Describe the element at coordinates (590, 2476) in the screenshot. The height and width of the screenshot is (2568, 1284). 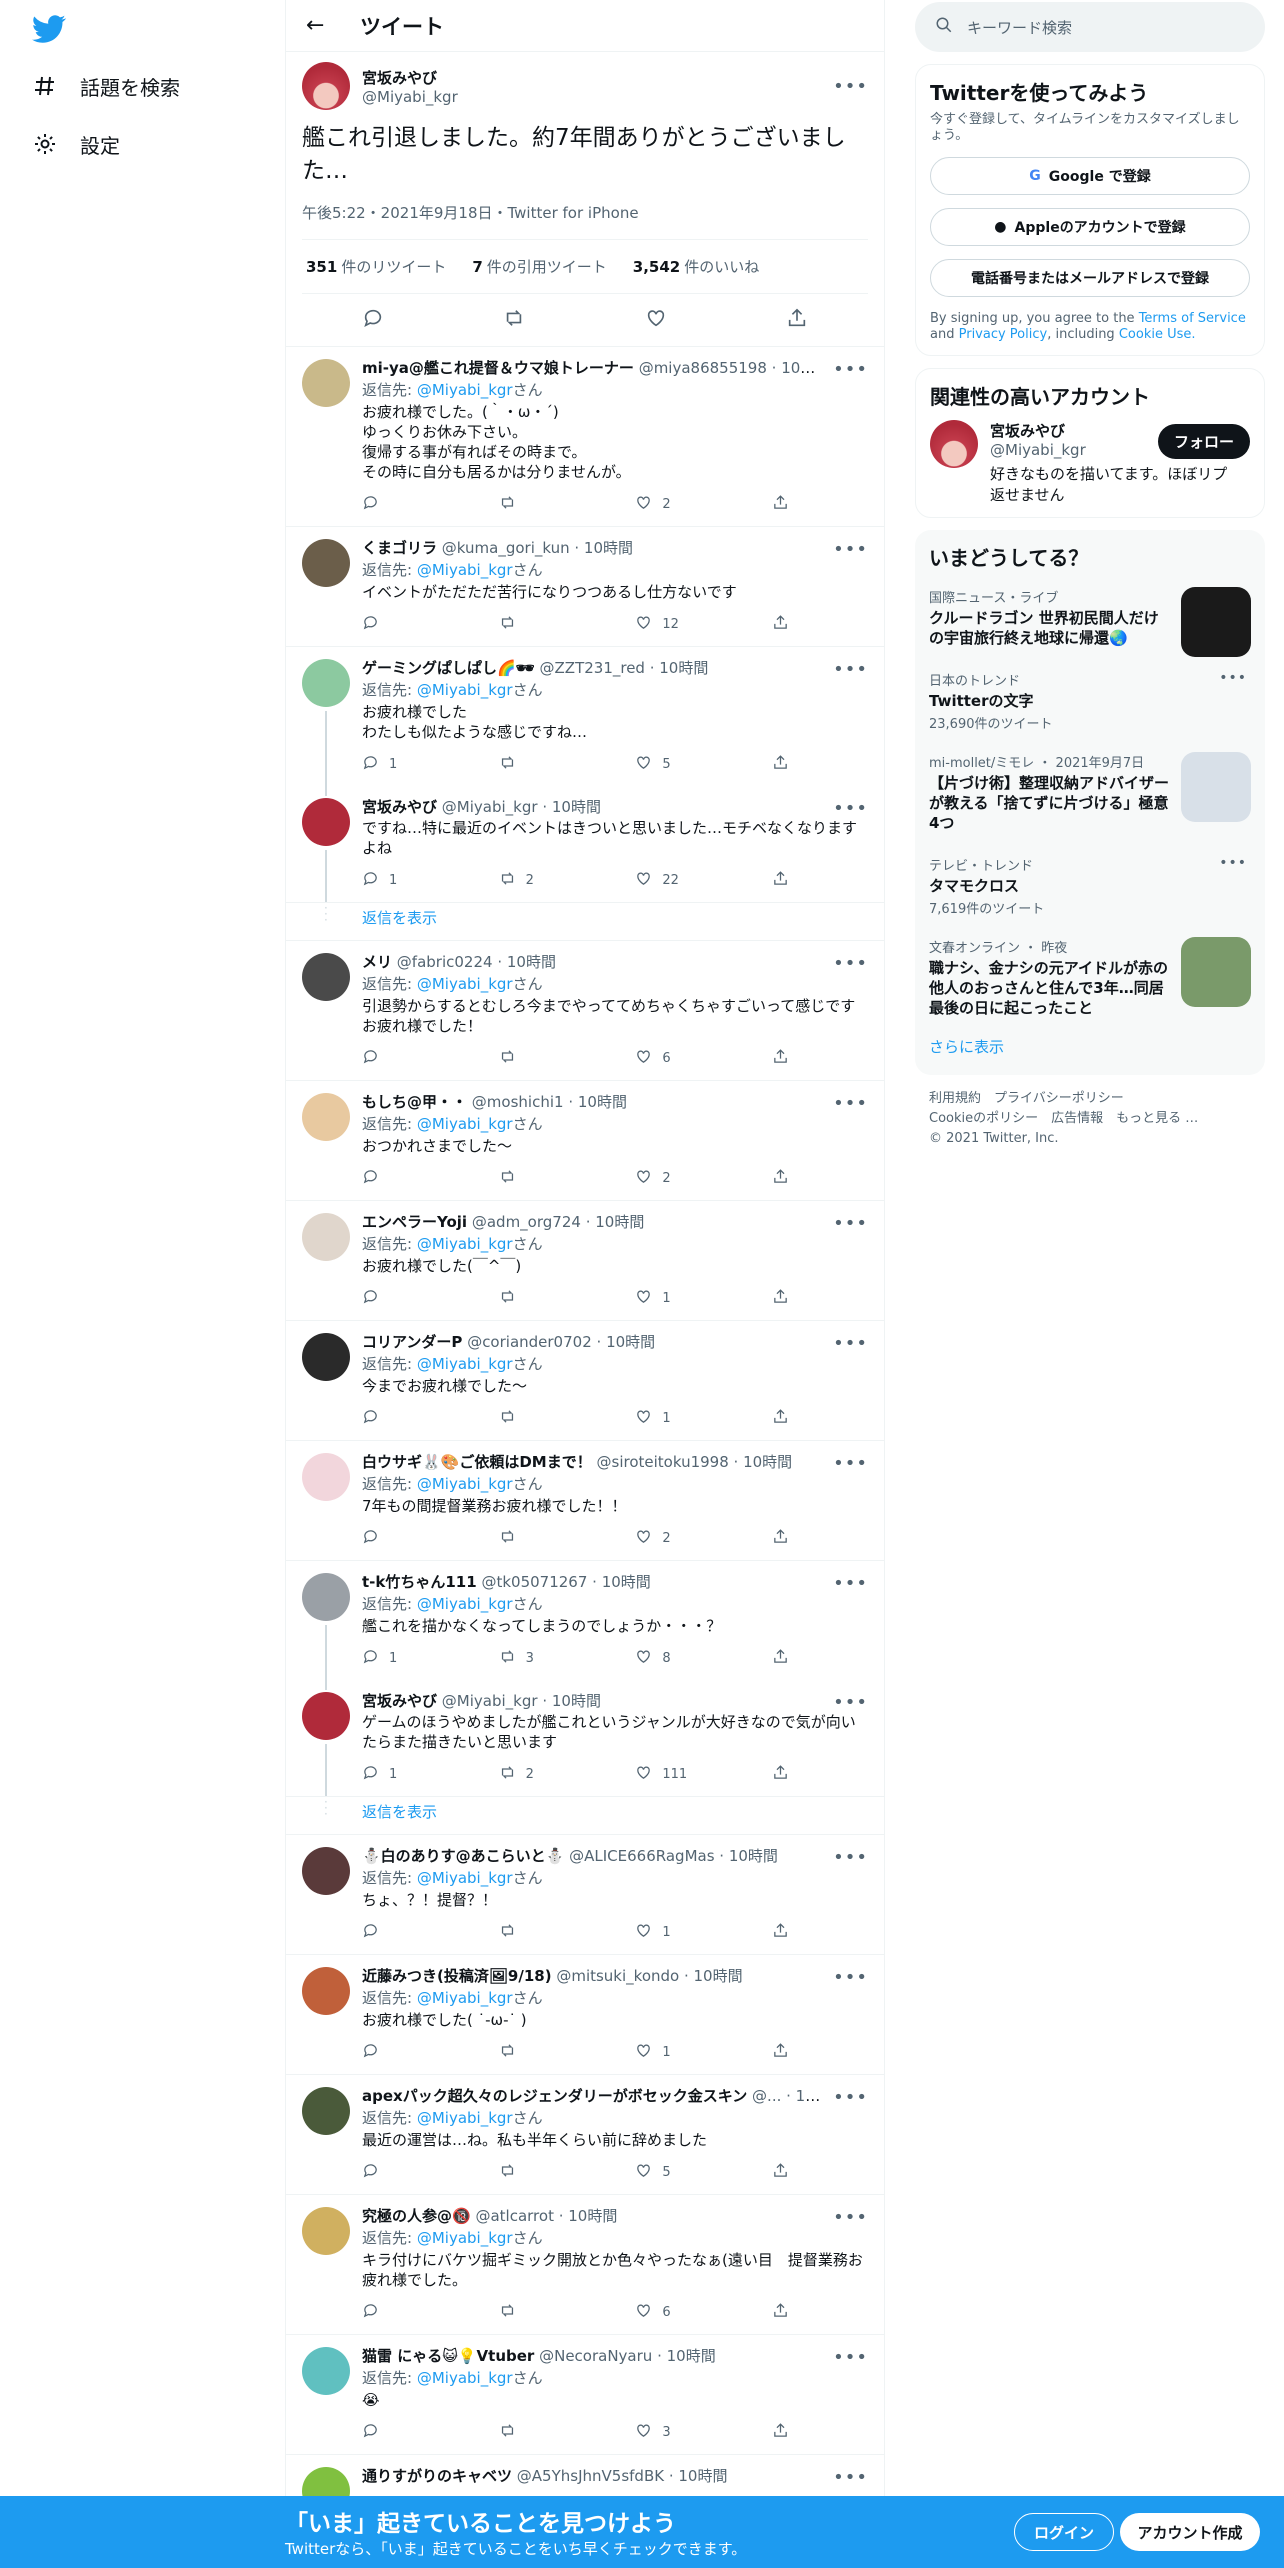
I see `reply-author-handle: @A5YhsJhnV5sfdBK` at that location.